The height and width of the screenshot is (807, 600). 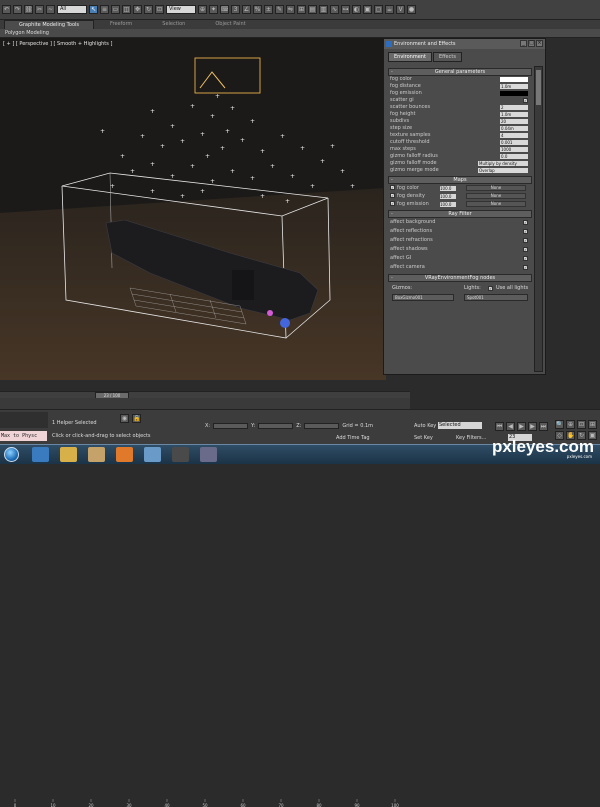 What do you see at coordinates (137, 9) in the screenshot?
I see `move-icon: ✥` at bounding box center [137, 9].